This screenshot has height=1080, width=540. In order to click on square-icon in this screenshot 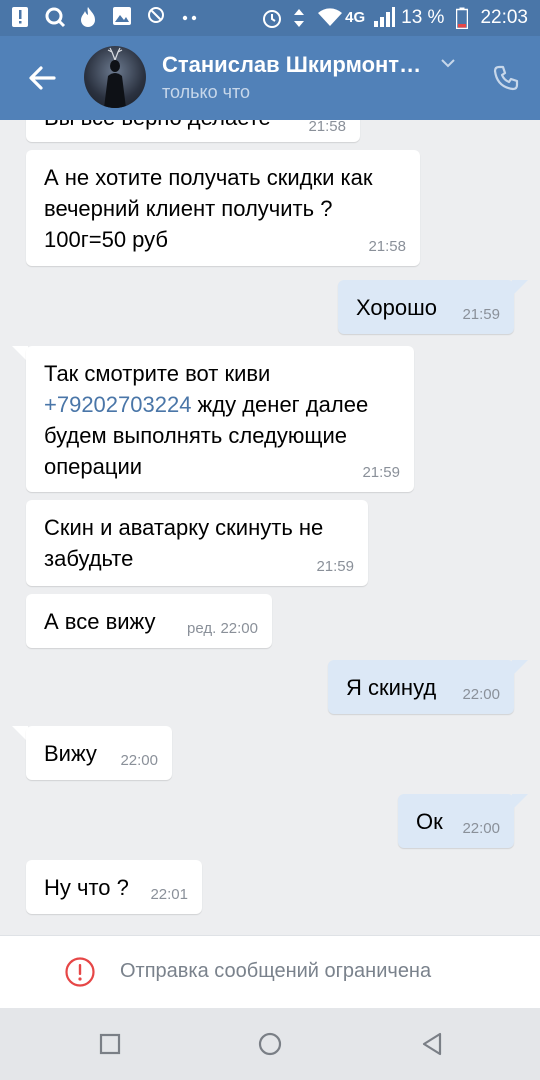, I will do `click(110, 1044)`.